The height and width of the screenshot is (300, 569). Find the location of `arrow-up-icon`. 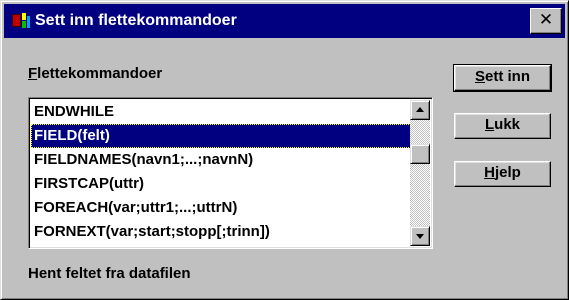

arrow-up-icon is located at coordinates (420, 110).